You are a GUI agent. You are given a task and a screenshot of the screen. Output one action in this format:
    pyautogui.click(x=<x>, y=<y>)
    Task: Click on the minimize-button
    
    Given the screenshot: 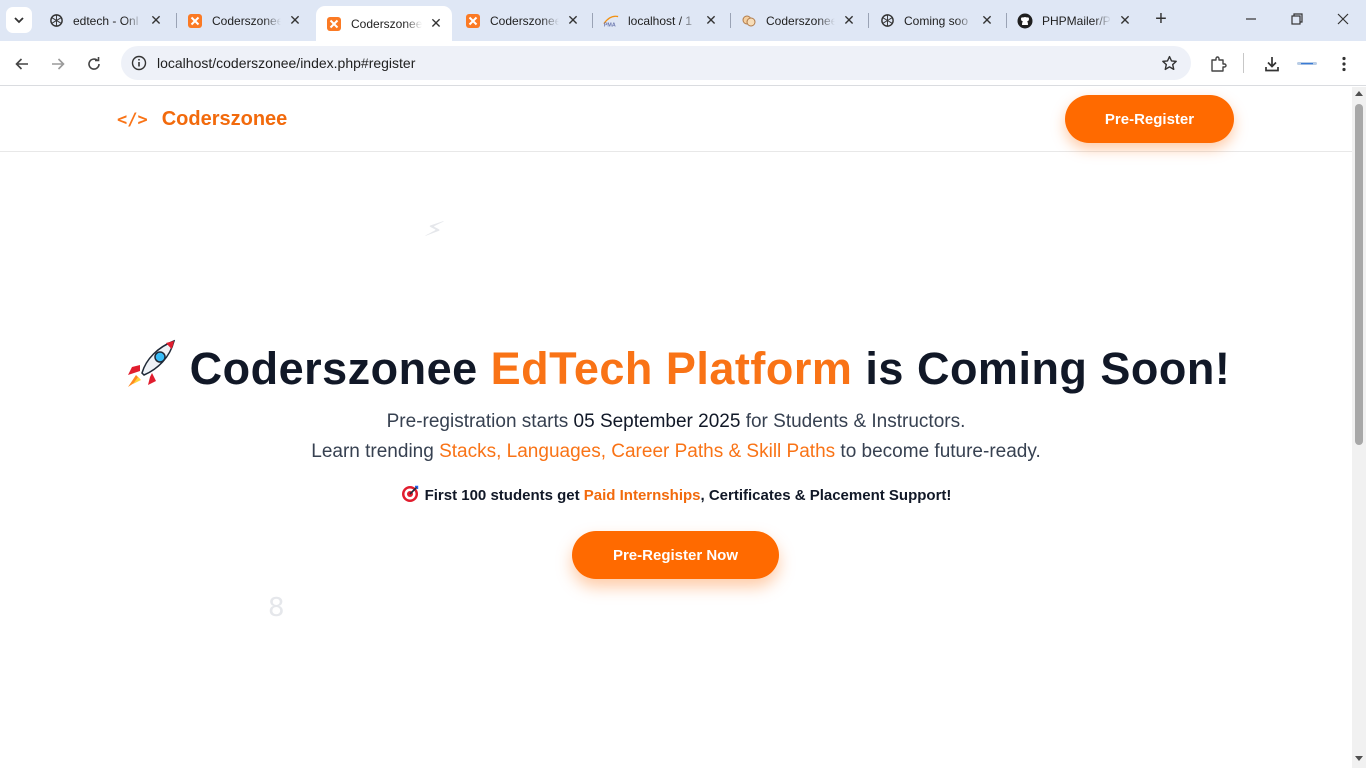 What is the action you would take?
    pyautogui.click(x=1251, y=19)
    